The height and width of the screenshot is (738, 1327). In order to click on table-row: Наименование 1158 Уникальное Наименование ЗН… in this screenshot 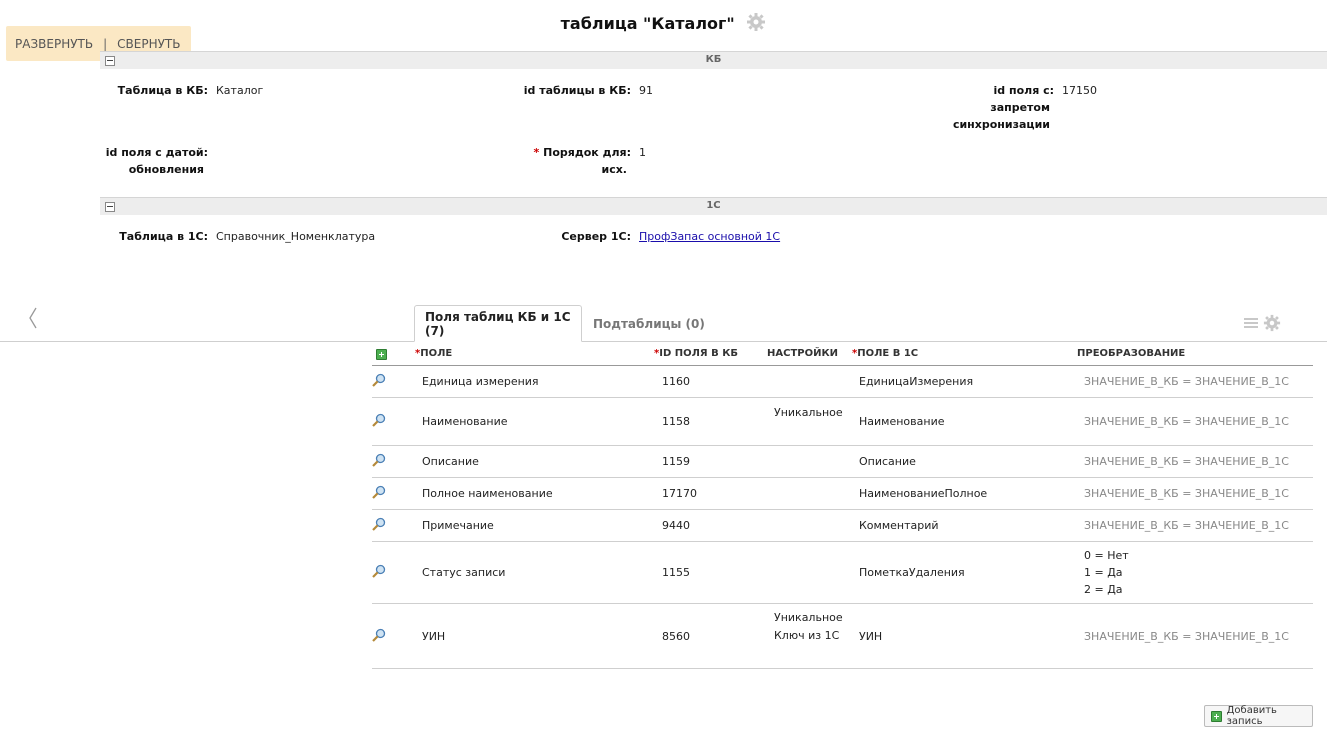, I will do `click(842, 422)`.